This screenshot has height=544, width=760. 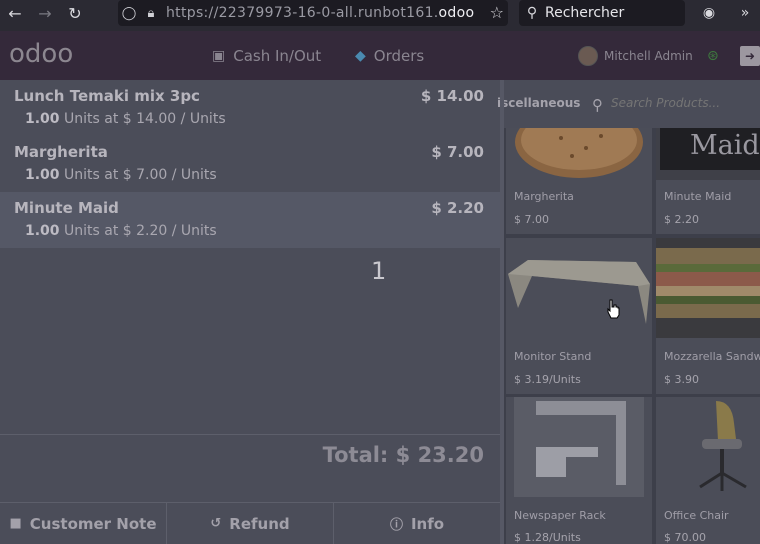 I want to click on avatar, so click(x=588, y=55).